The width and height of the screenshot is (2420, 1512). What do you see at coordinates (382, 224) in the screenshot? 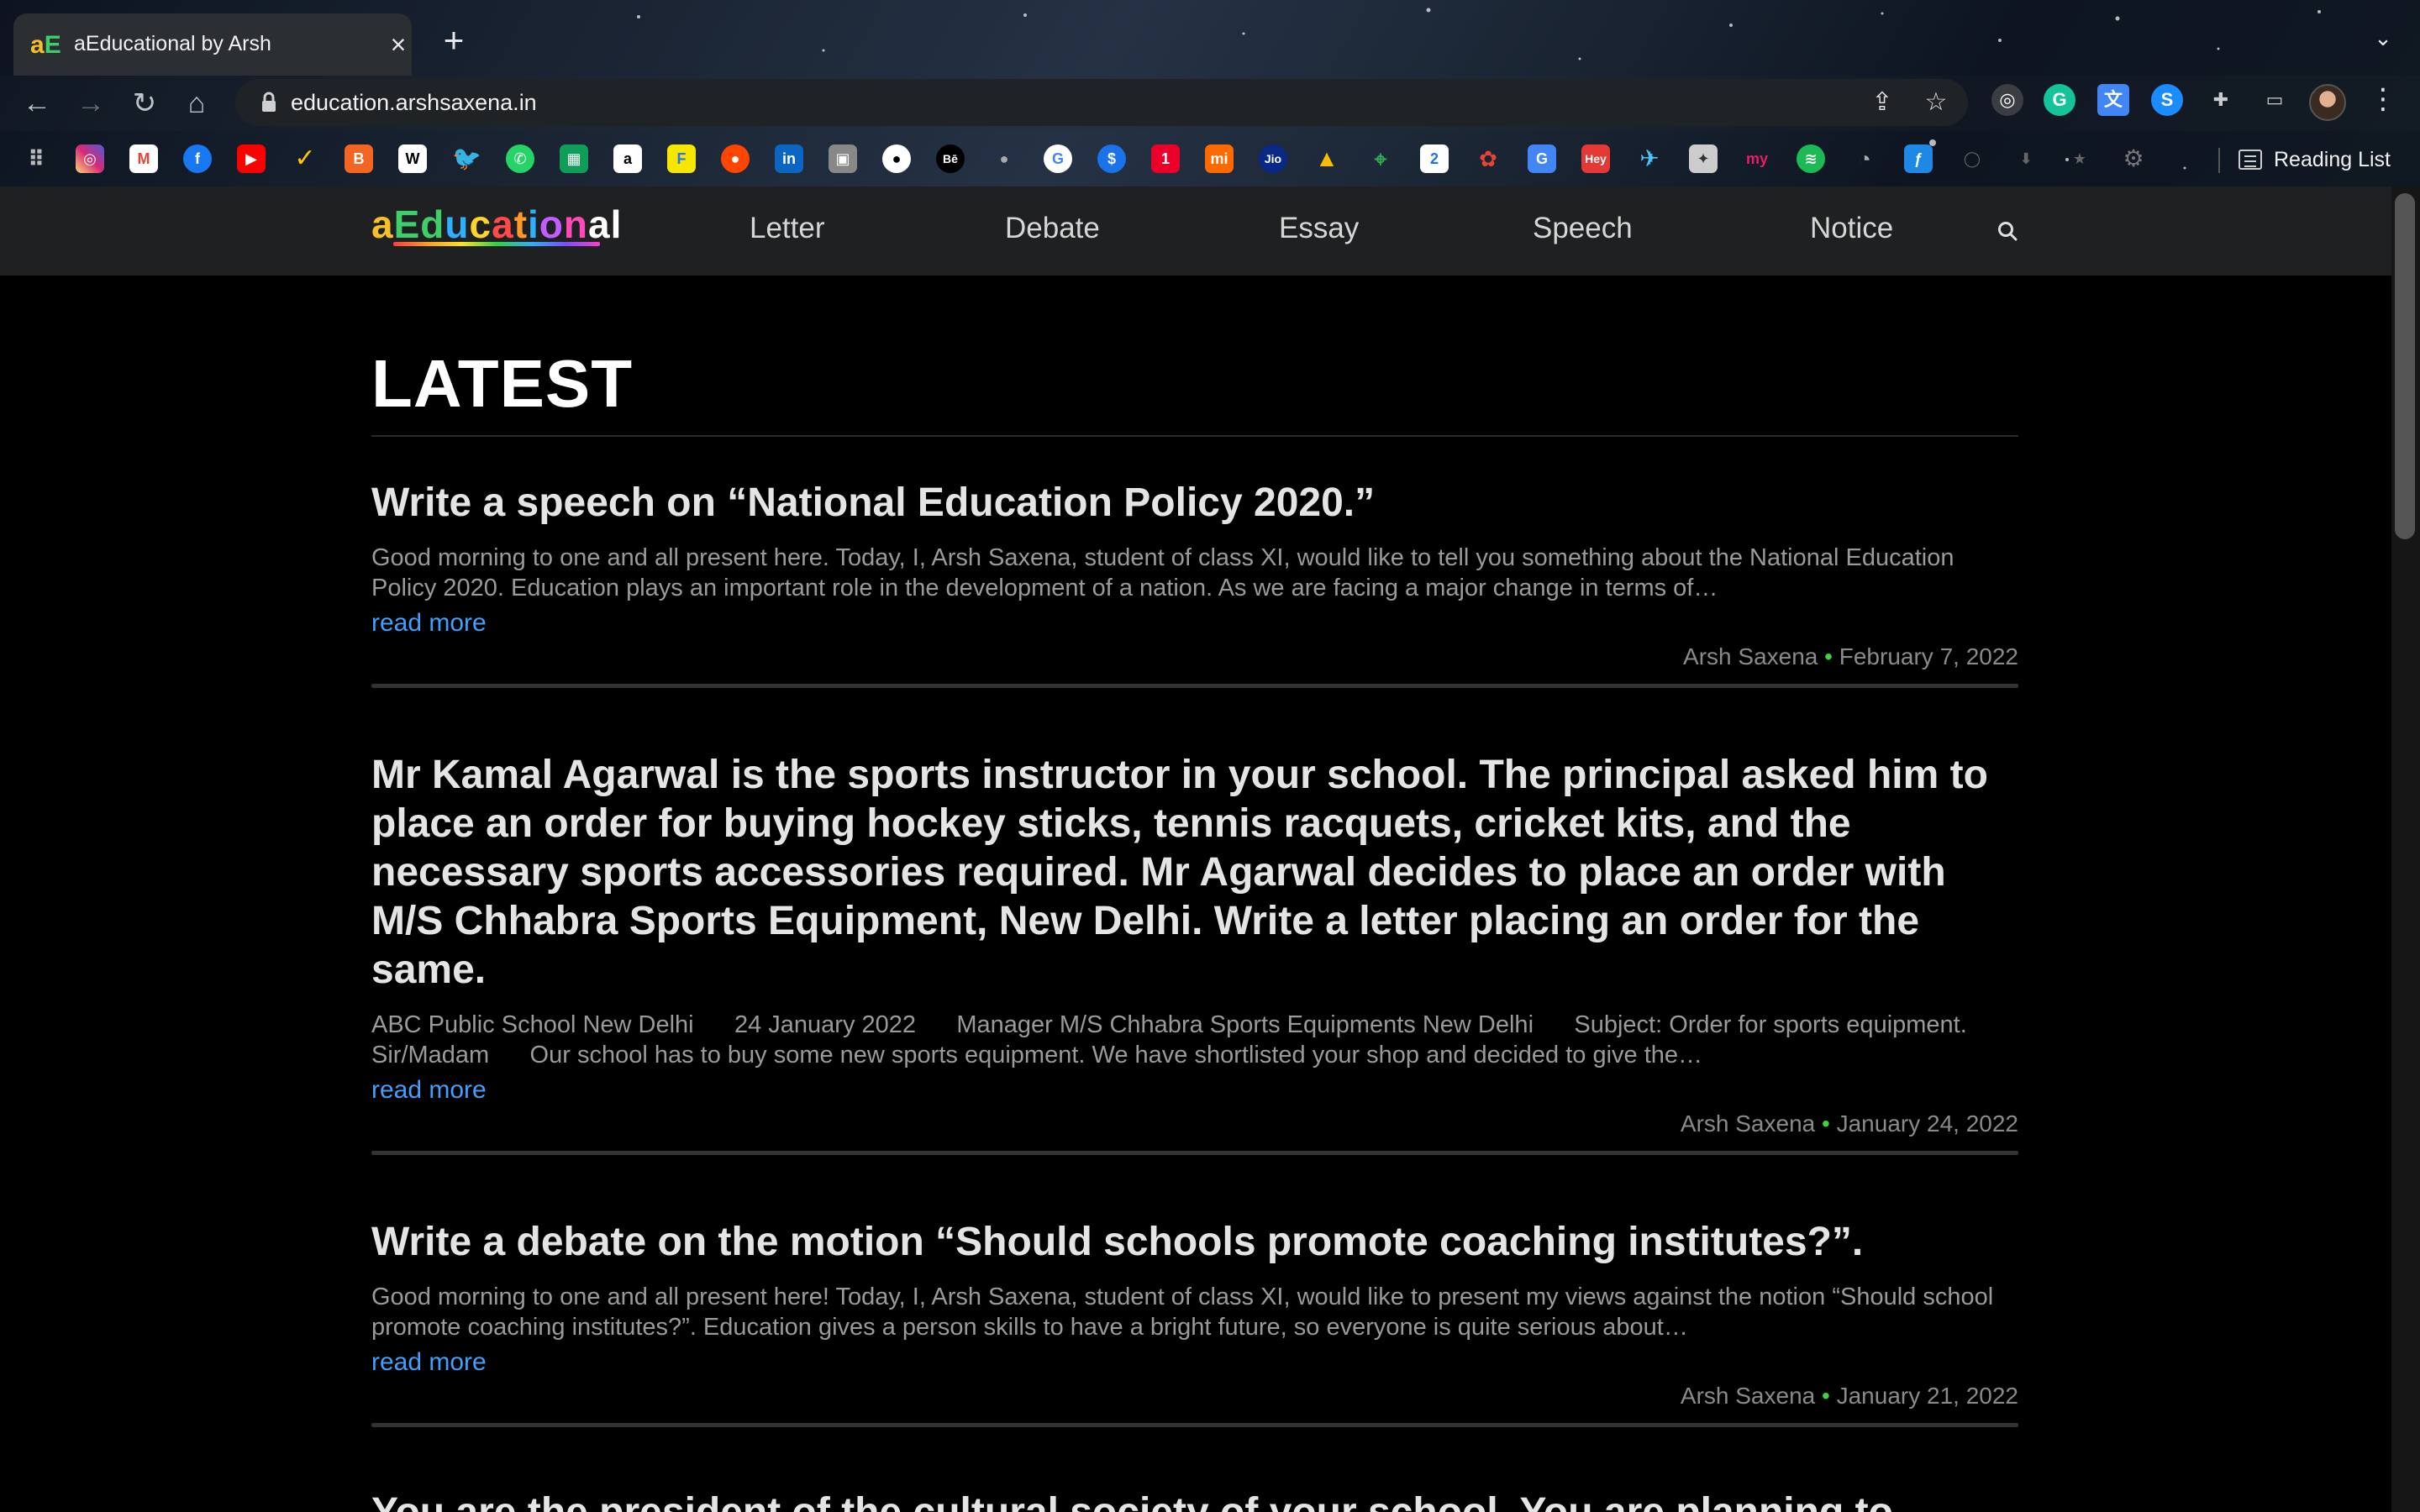
I see `logo-letter: a` at bounding box center [382, 224].